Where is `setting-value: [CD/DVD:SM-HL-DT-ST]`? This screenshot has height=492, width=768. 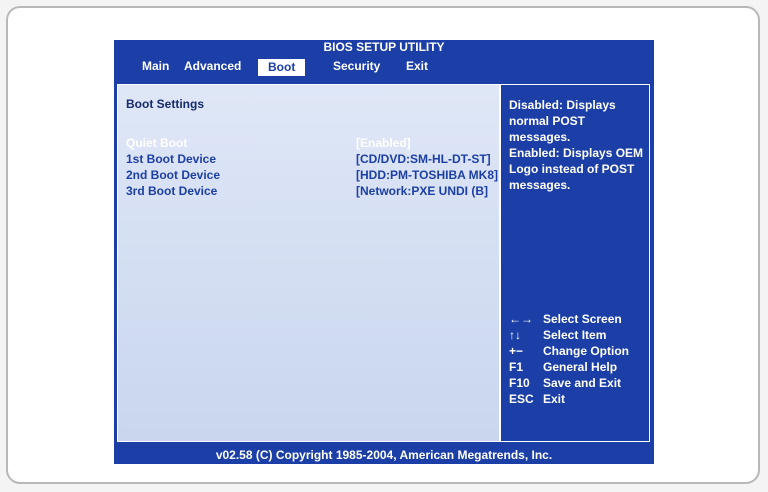 setting-value: [CD/DVD:SM-HL-DT-ST] is located at coordinates (423, 159).